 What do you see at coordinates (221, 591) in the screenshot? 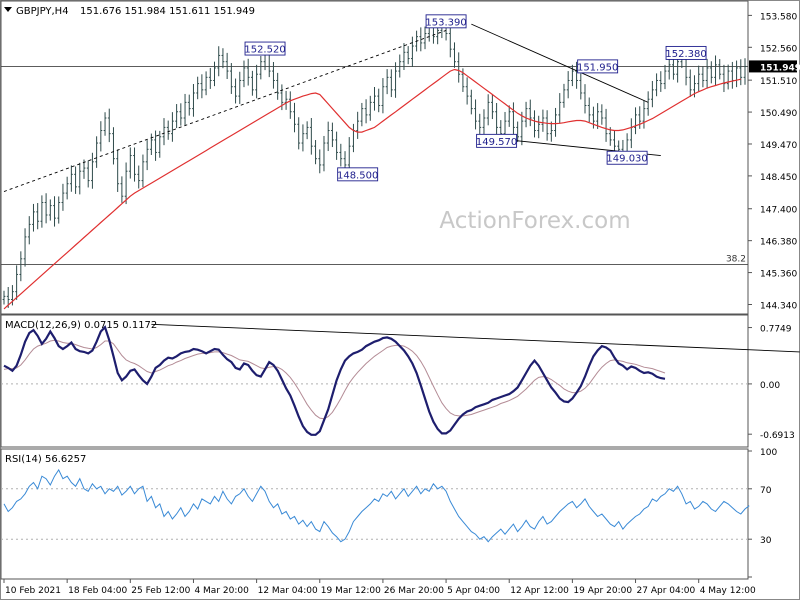
I see `time-axis-label: 4 Mar 20:00` at bounding box center [221, 591].